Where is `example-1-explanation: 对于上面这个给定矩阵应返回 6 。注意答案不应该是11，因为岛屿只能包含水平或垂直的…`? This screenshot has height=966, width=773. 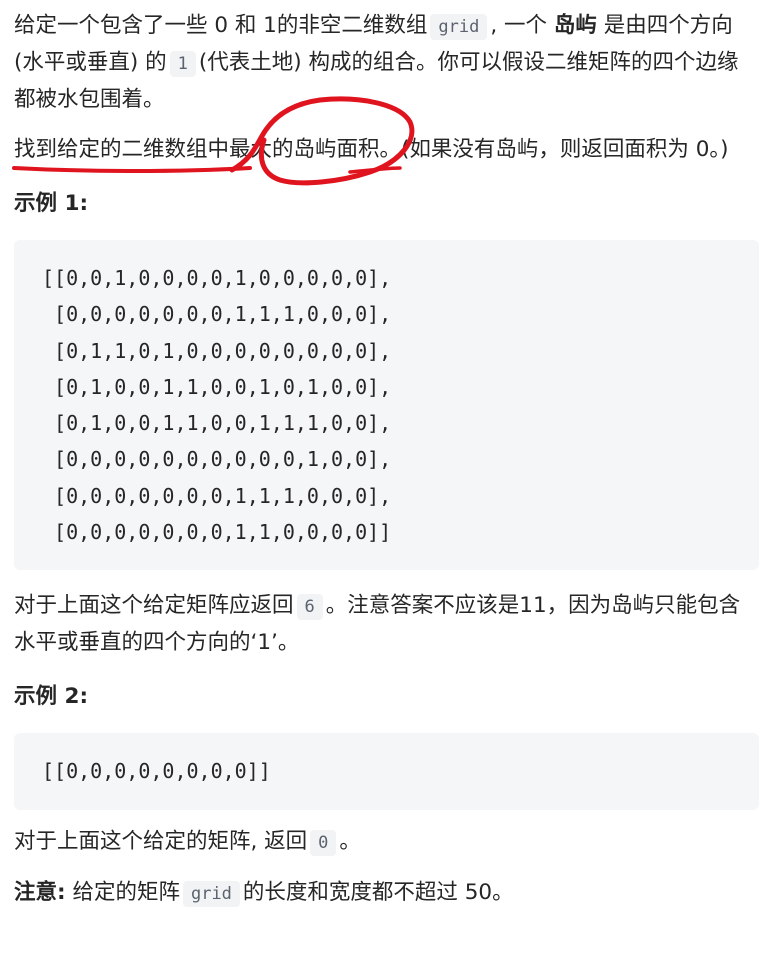 example-1-explanation: 对于上面这个给定矩阵应返回 6 。注意答案不应该是11，因为岛屿只能包含水平或垂直的… is located at coordinates (386, 624).